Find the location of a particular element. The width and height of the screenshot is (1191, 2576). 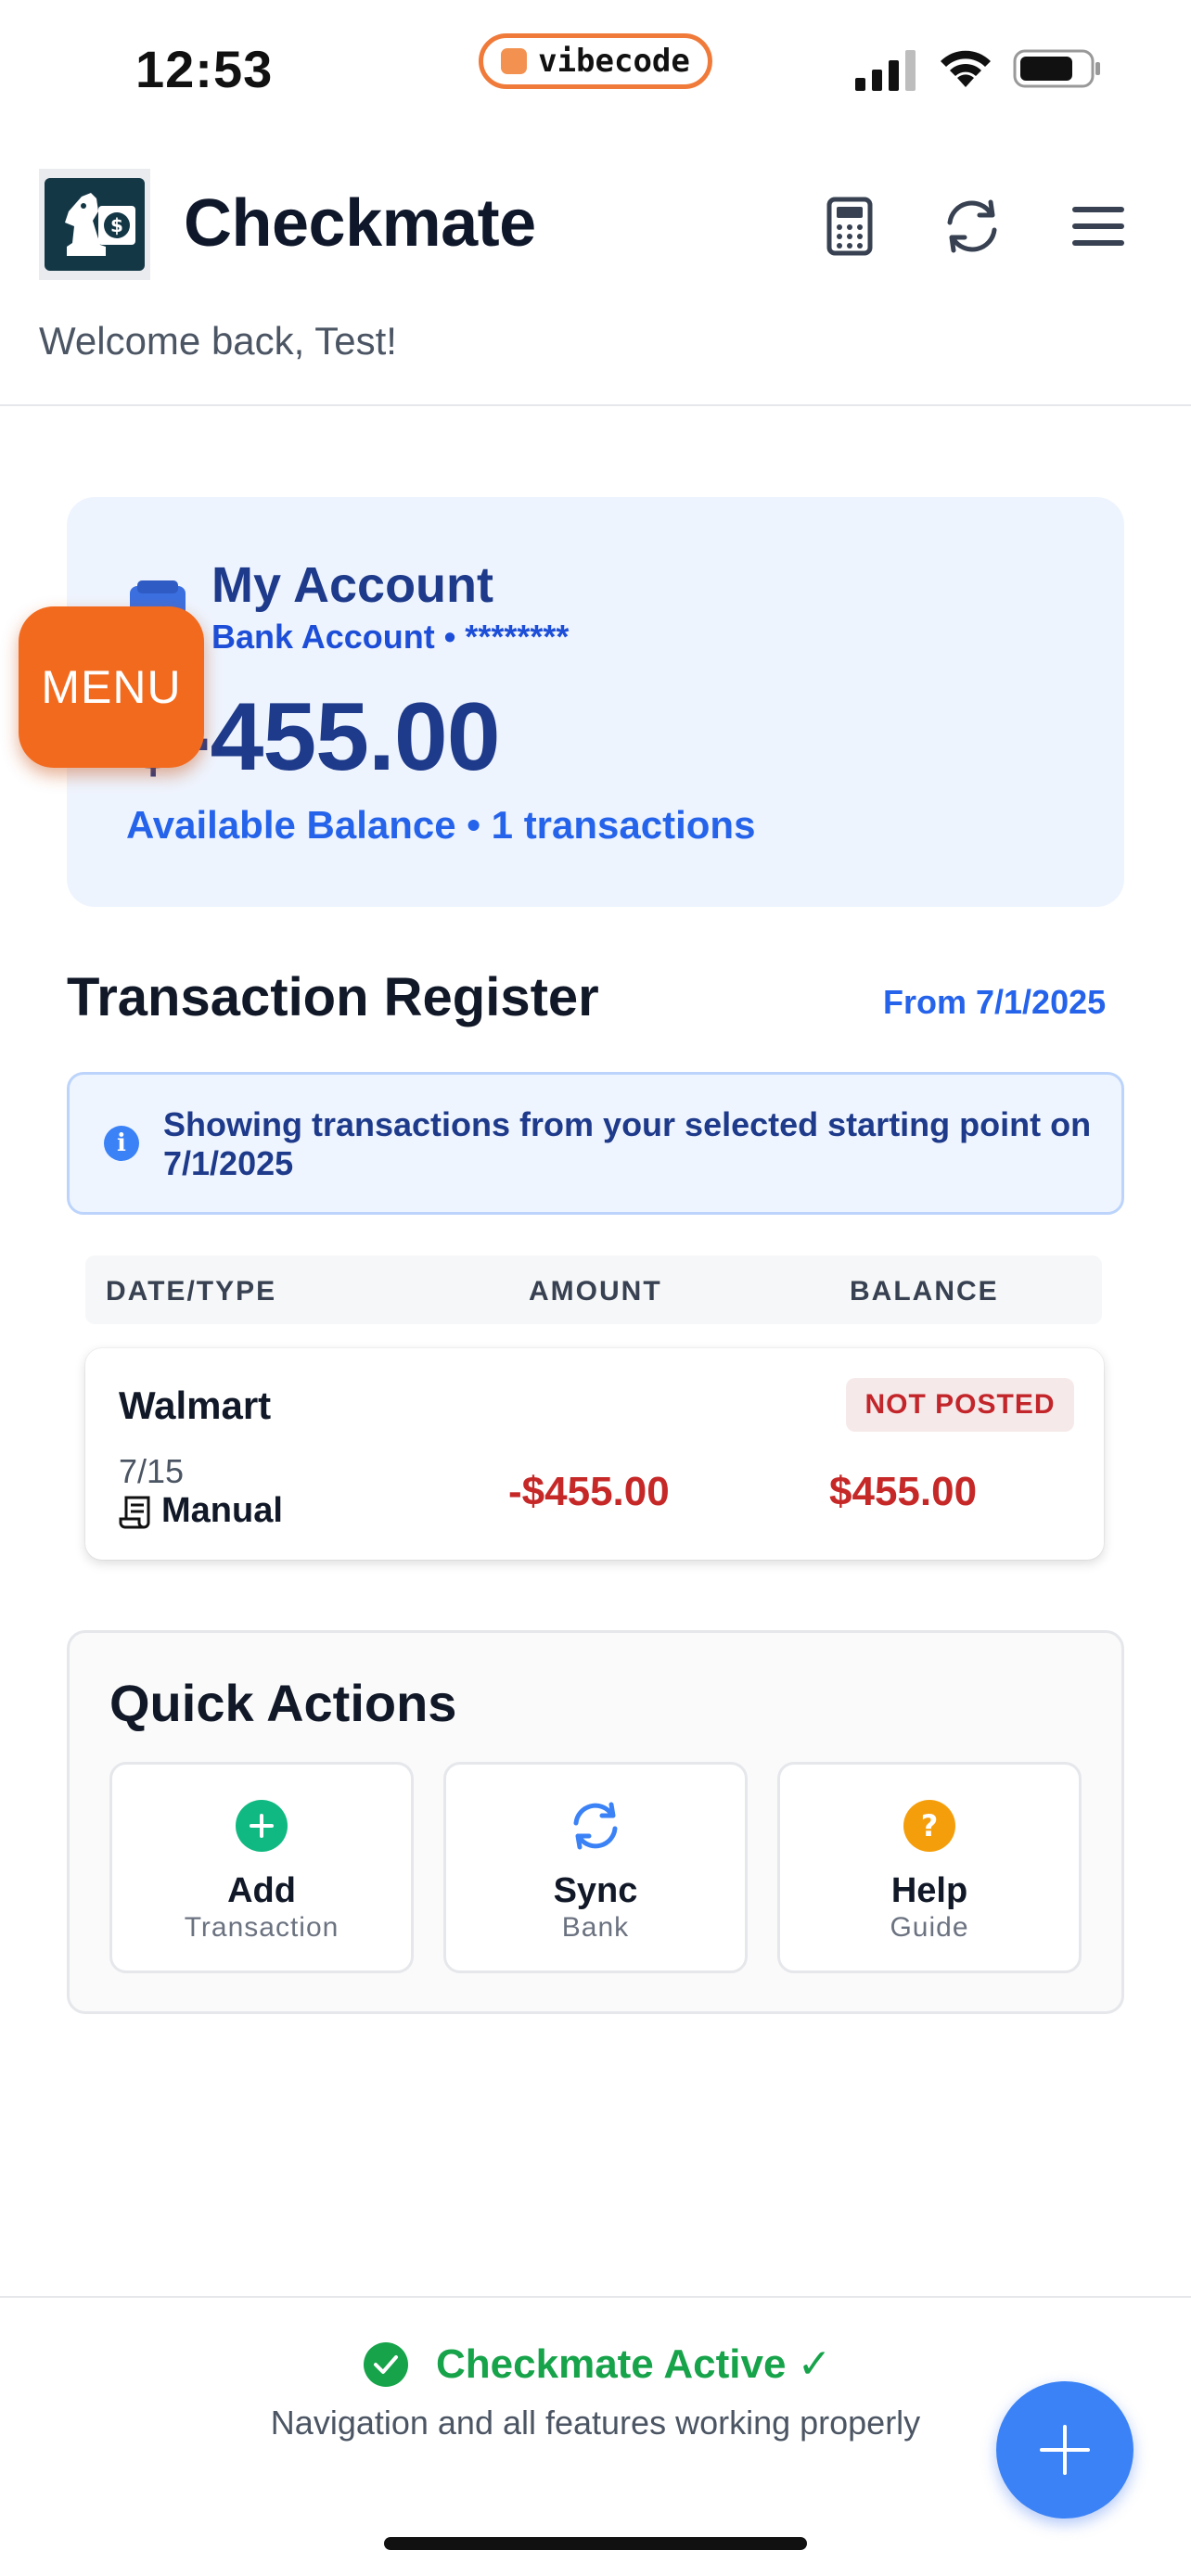

check-circle-icon is located at coordinates (386, 2365).